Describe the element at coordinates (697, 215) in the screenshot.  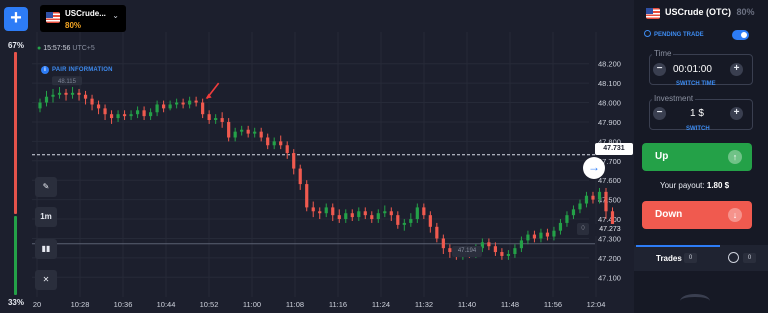
I see `down-button: Down ↓` at that location.